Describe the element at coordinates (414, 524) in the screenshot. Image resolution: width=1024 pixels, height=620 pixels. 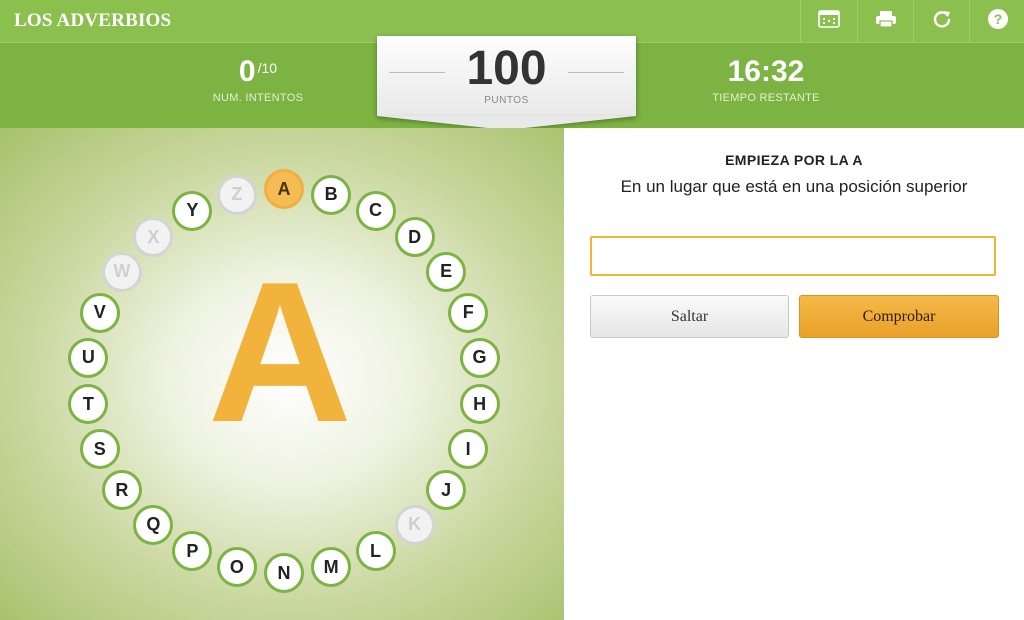
I see `letter-k-bubble: K` at that location.